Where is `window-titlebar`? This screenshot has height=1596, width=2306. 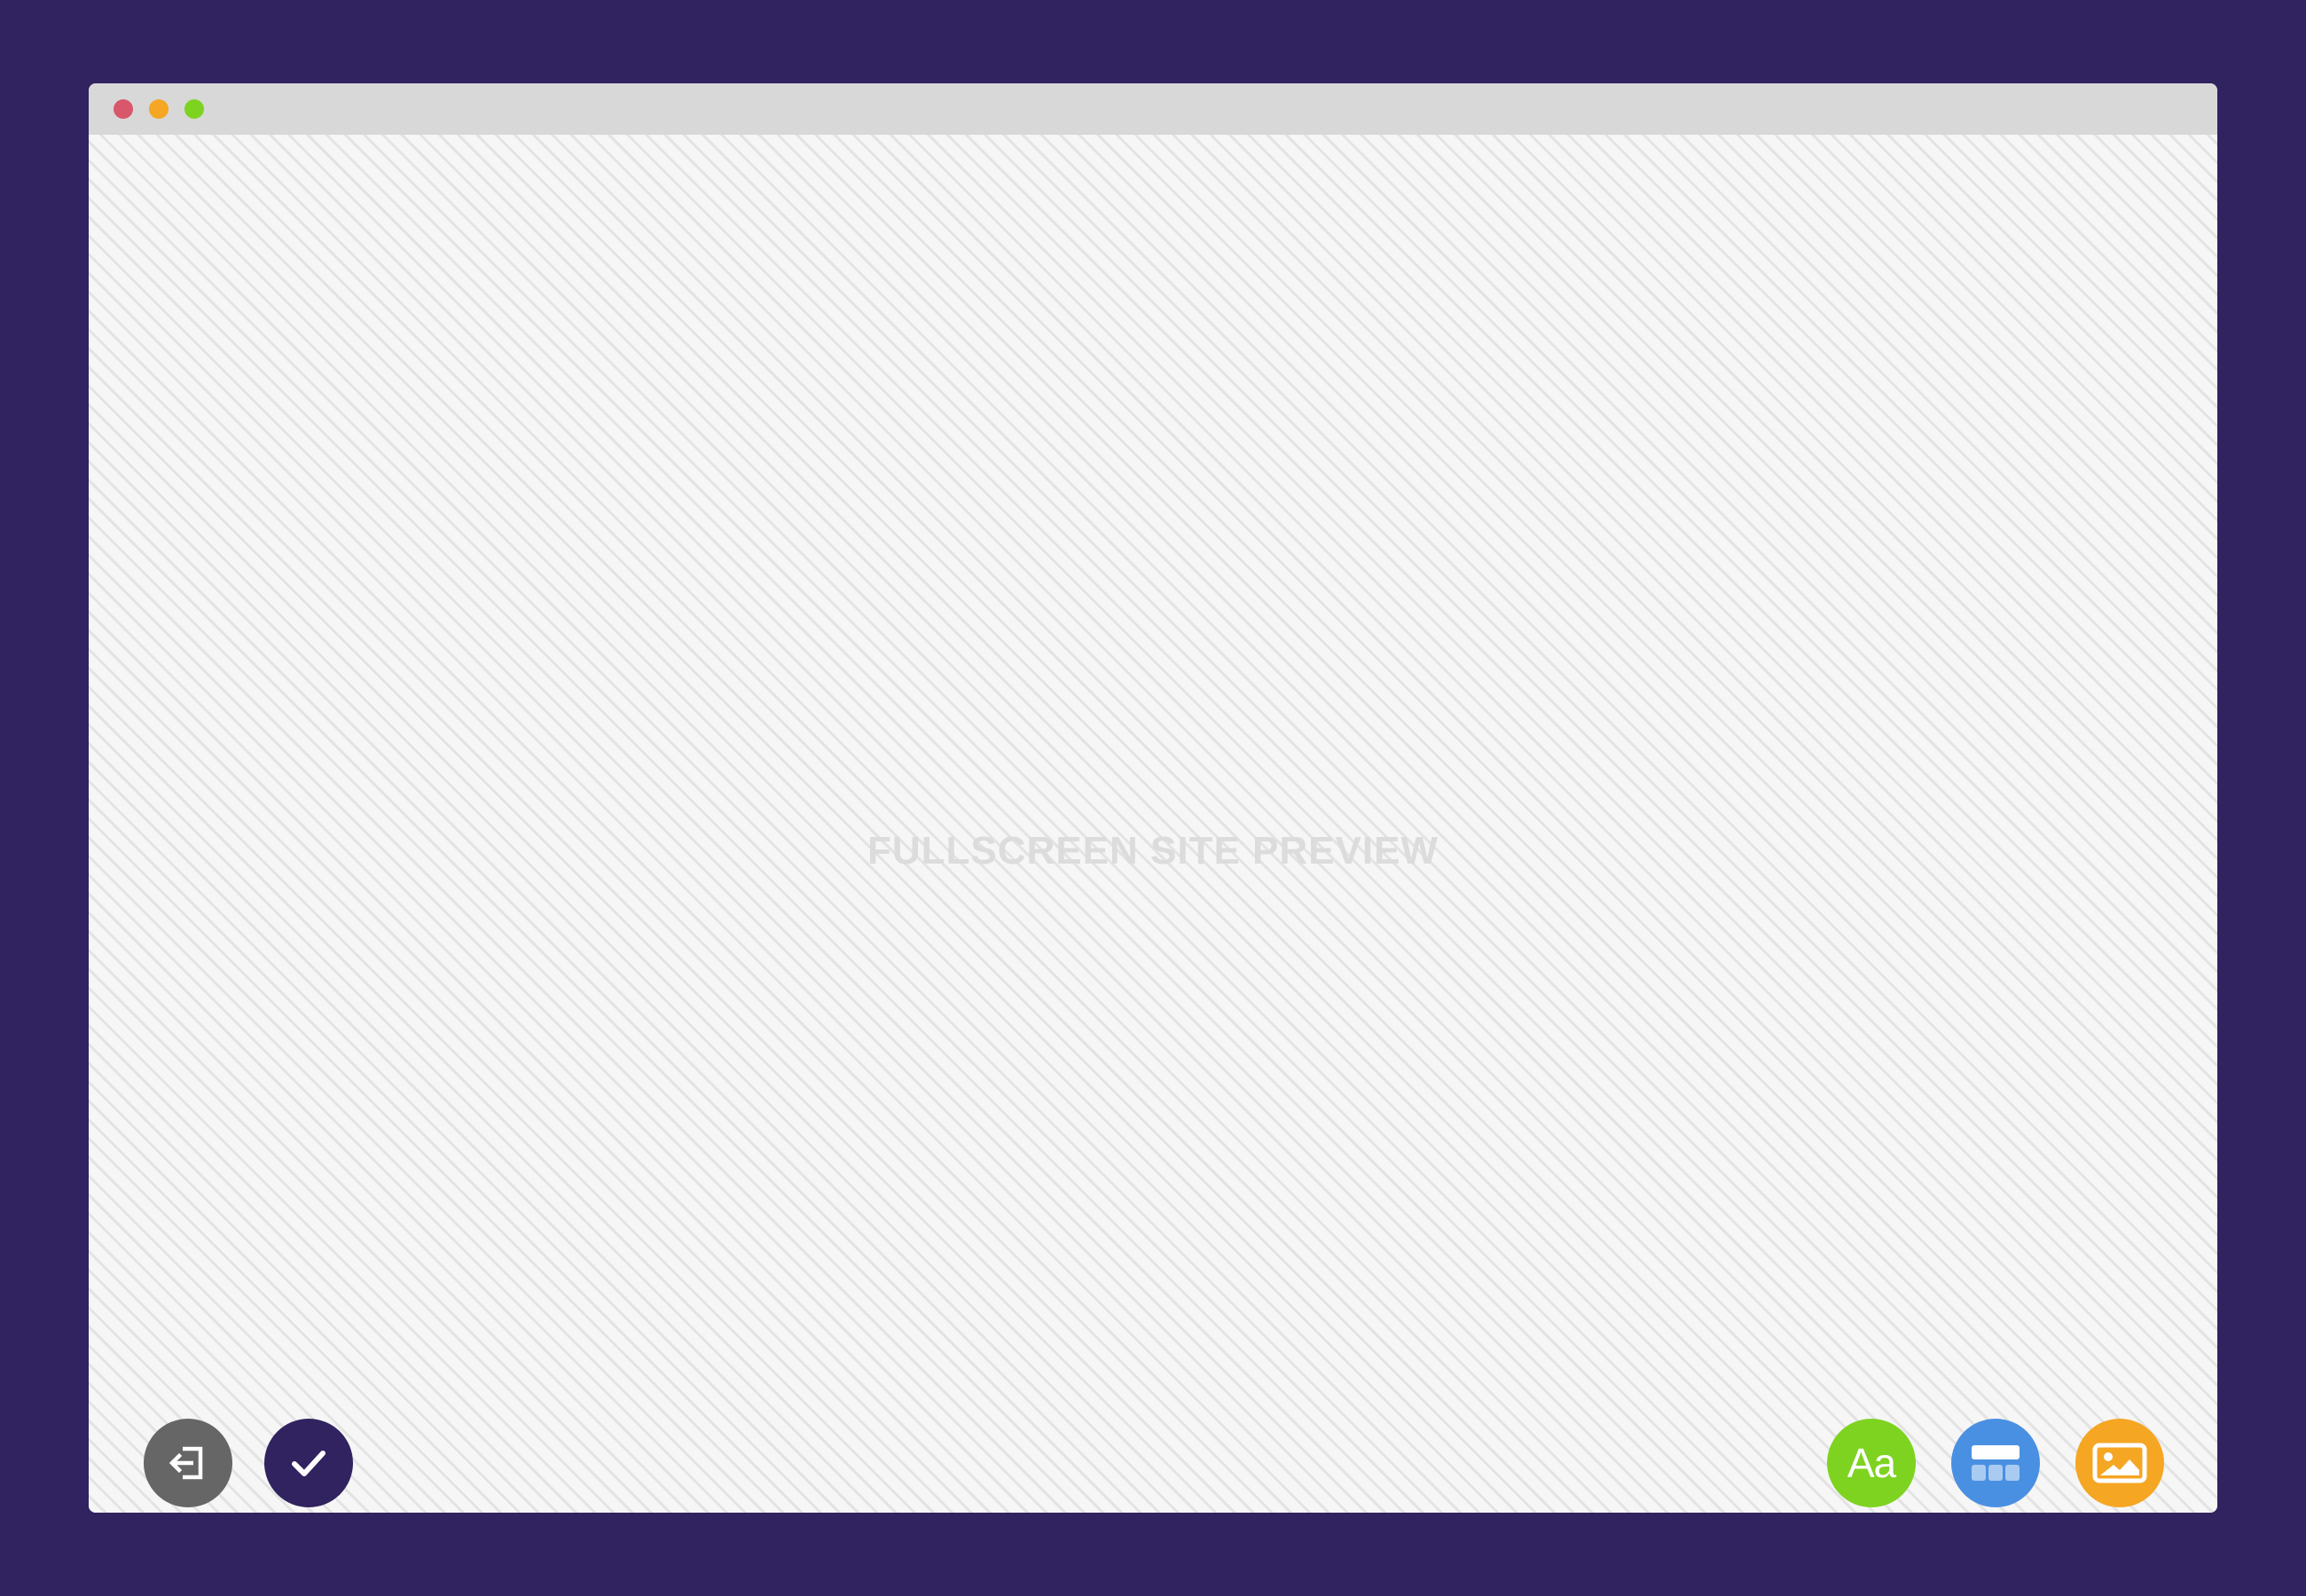
window-titlebar is located at coordinates (1153, 109).